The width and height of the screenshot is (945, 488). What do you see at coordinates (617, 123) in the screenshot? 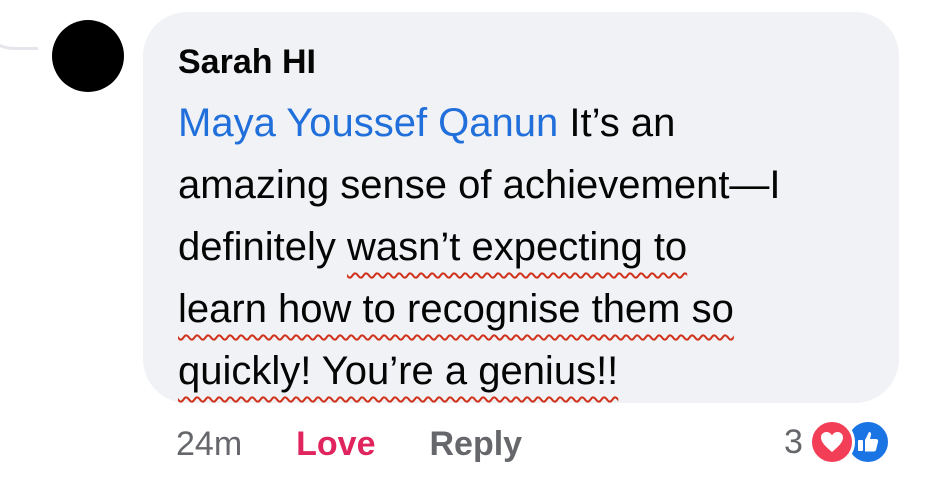
I see `comment-text-1: It’s an` at bounding box center [617, 123].